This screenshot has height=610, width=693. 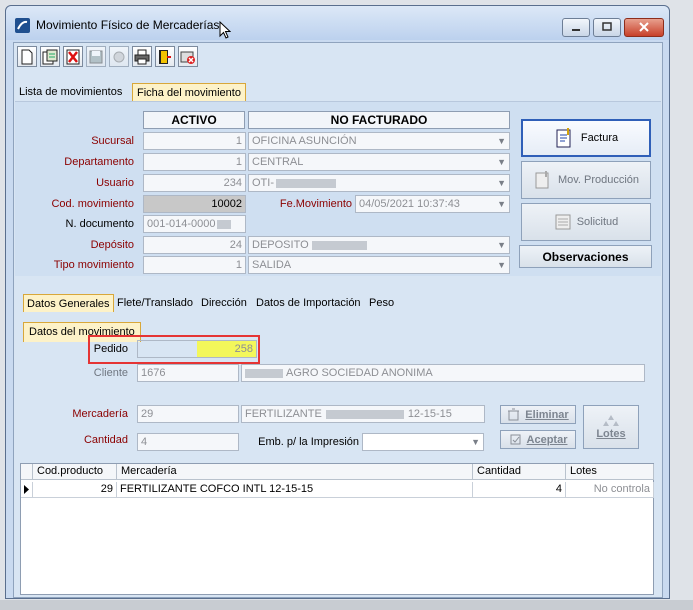 I want to click on edit-icon, so click(x=119, y=56).